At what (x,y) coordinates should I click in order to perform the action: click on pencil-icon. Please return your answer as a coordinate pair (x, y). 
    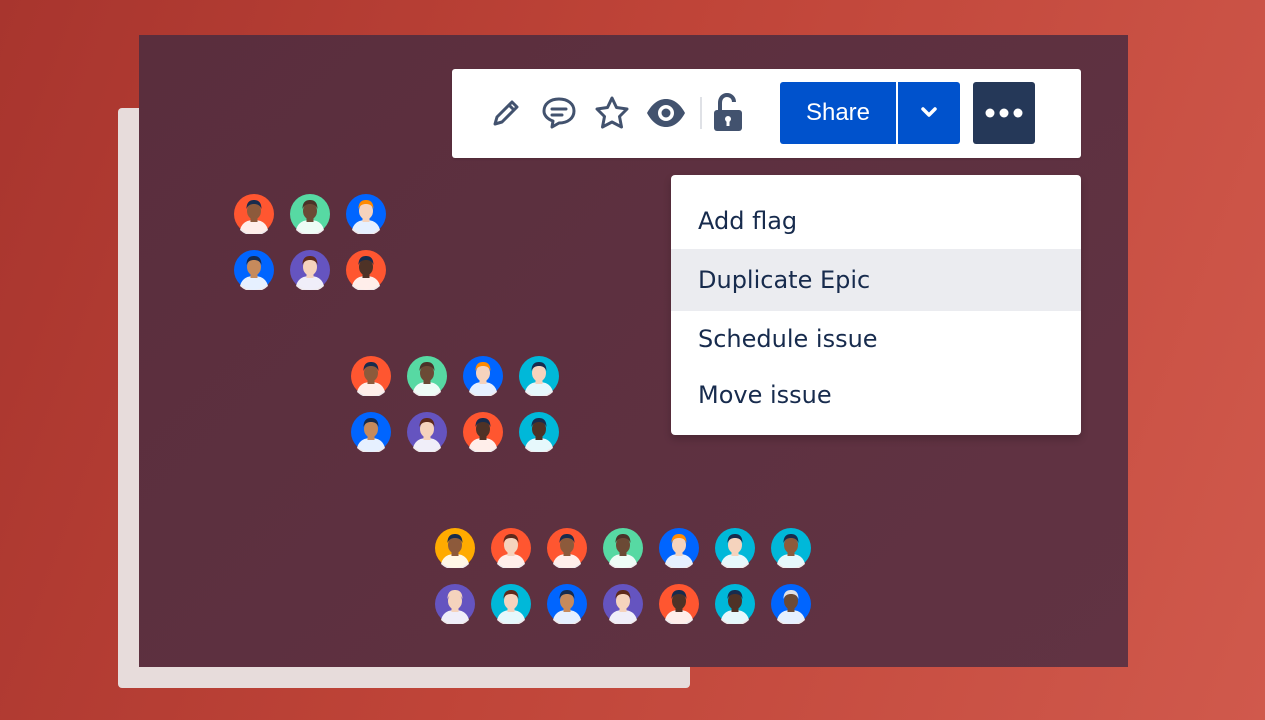
    Looking at the image, I should click on (506, 113).